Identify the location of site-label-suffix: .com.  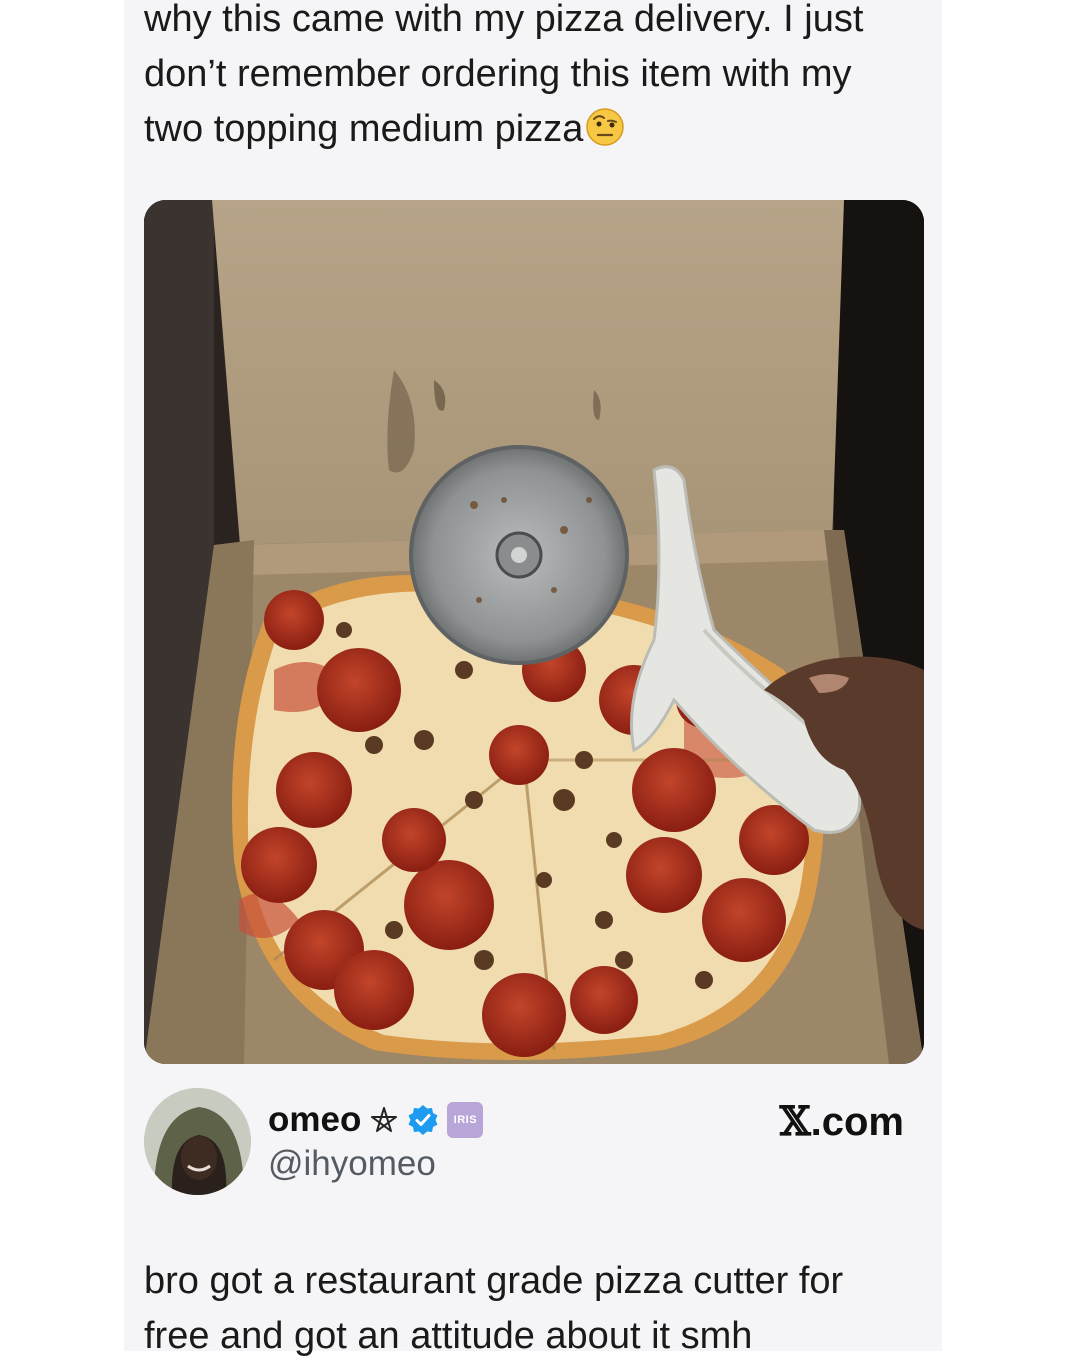
(857, 1122).